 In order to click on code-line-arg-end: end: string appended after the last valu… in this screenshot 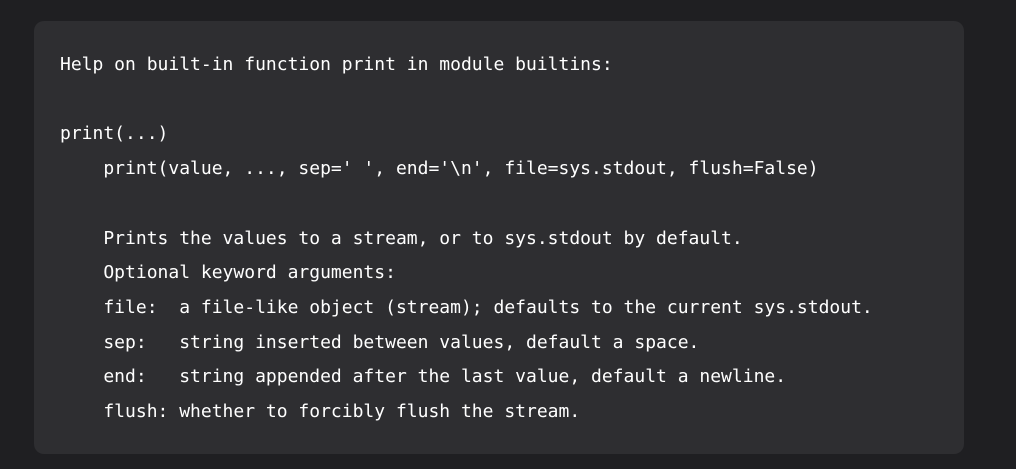, I will do `click(423, 376)`.